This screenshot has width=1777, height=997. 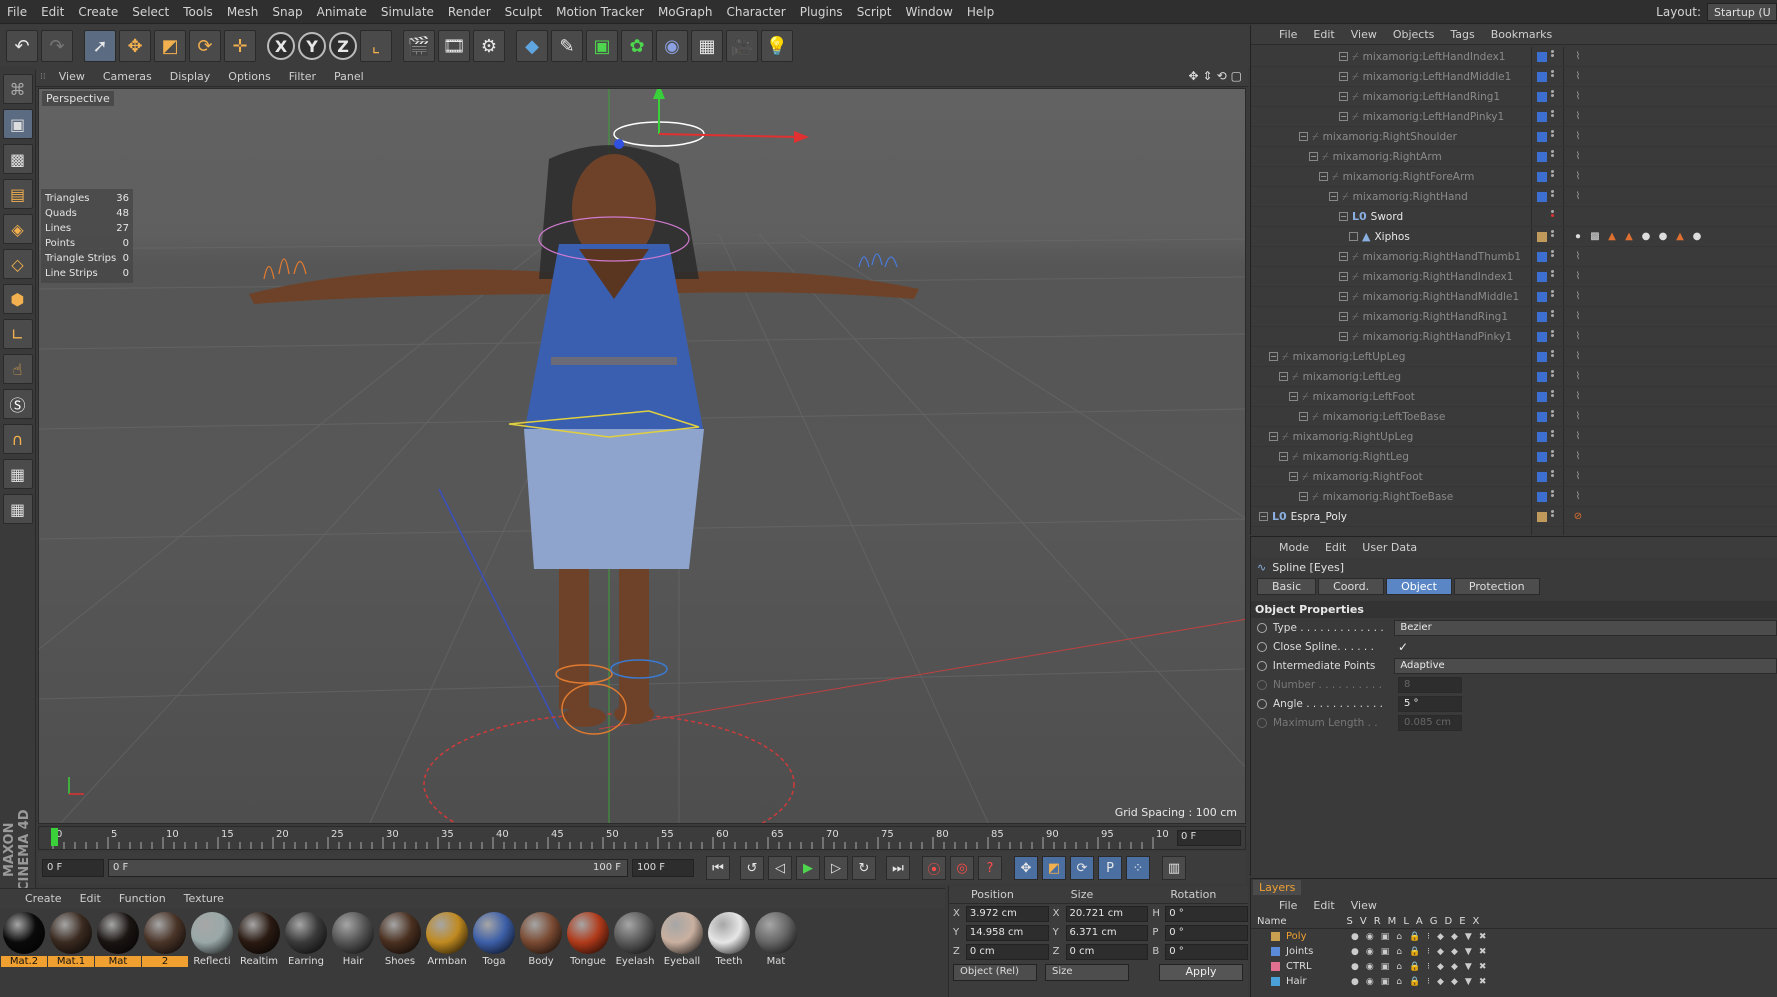 I want to click on object-row: − L0 Espra_Poly ⊘, so click(x=1514, y=517).